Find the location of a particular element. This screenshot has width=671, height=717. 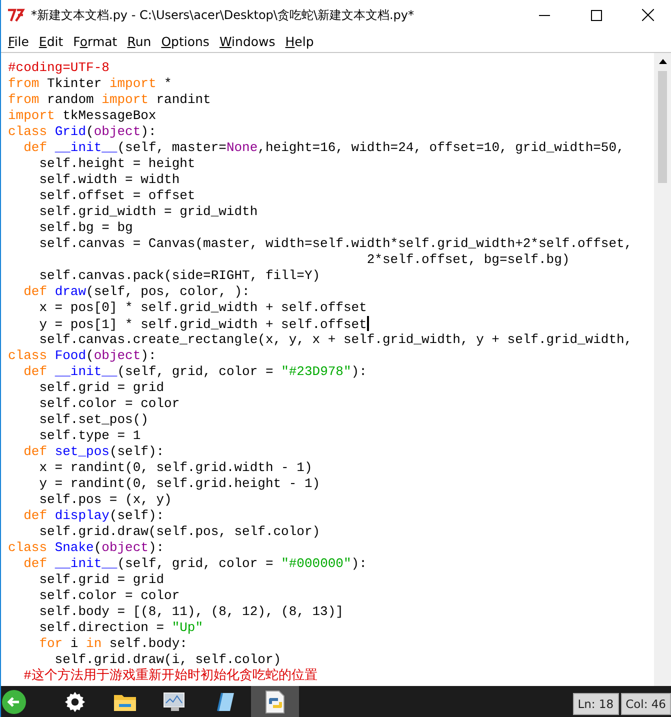

feather-logo-icon is located at coordinates (16, 15).